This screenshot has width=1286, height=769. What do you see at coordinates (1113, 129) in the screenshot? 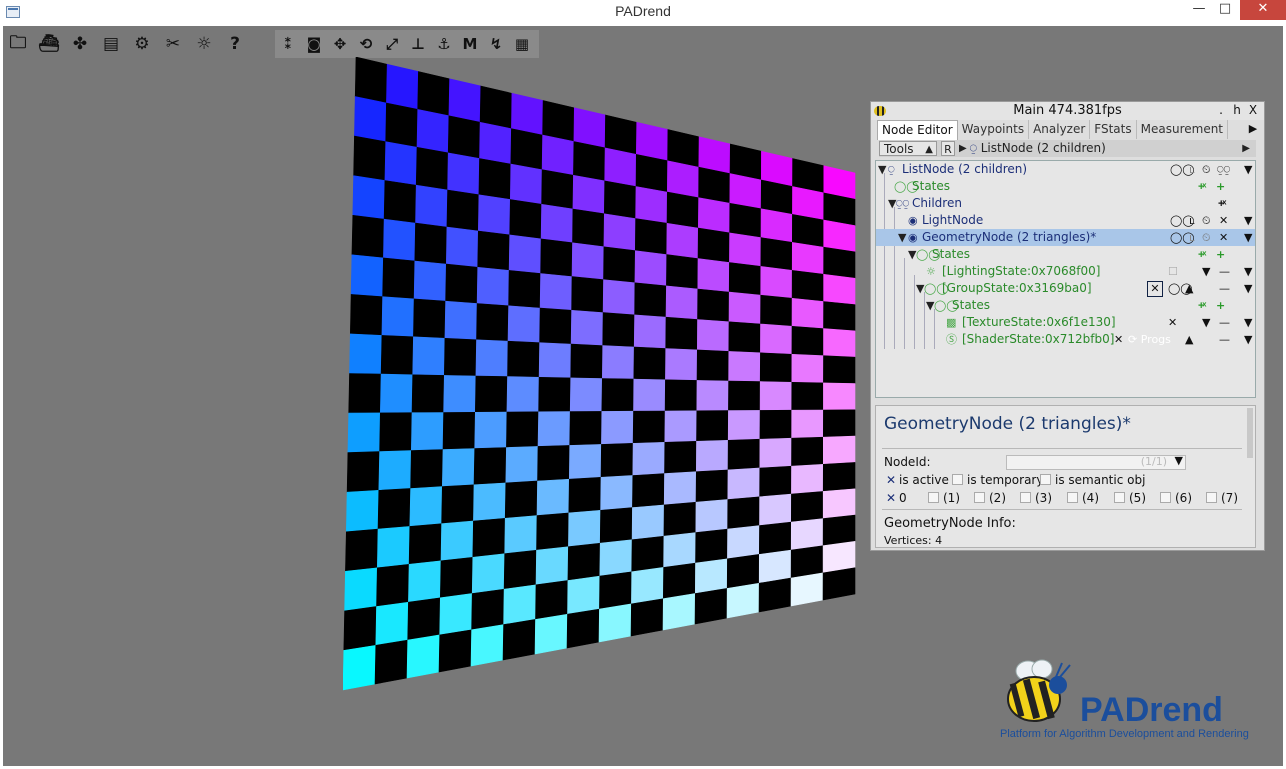
I see `tab-fstats: FStats` at bounding box center [1113, 129].